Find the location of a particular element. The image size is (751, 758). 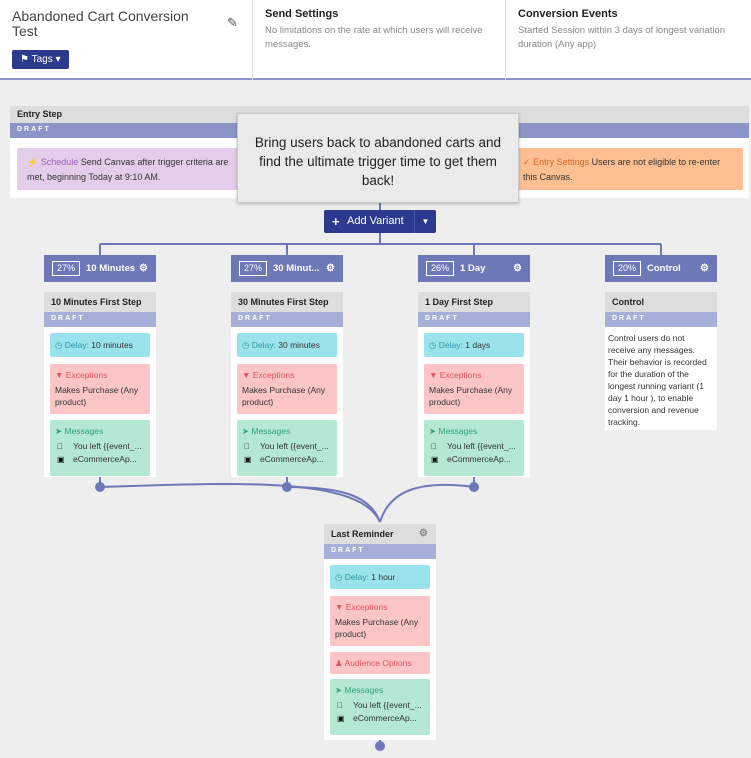

variant-header-10-minutes: 27% 10 Minutes ⚙ is located at coordinates (100, 268).